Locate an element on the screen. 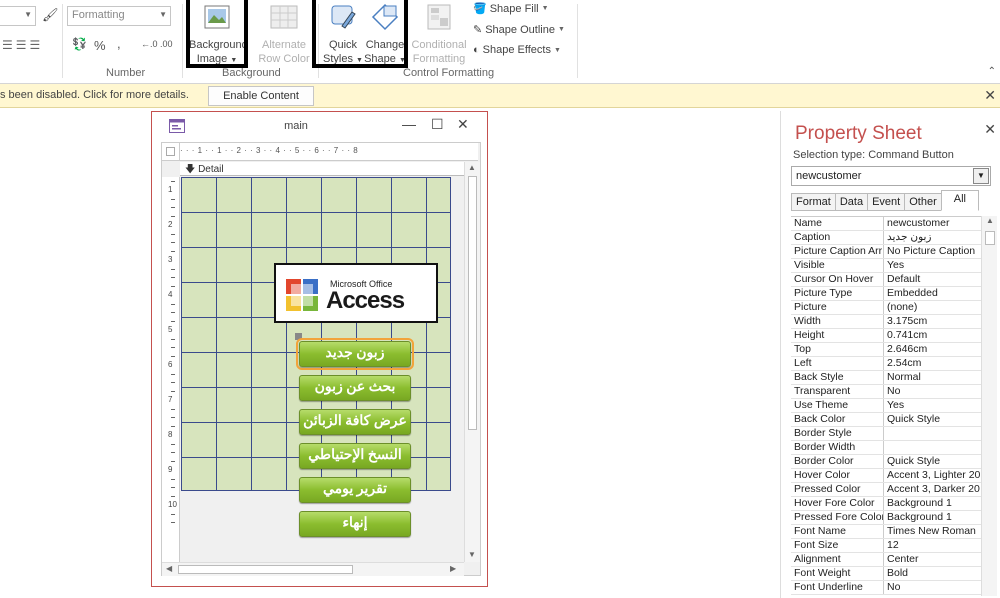 The width and height of the screenshot is (1000, 598). horizontal-scrollbar: ◀ ▶ is located at coordinates (313, 569).